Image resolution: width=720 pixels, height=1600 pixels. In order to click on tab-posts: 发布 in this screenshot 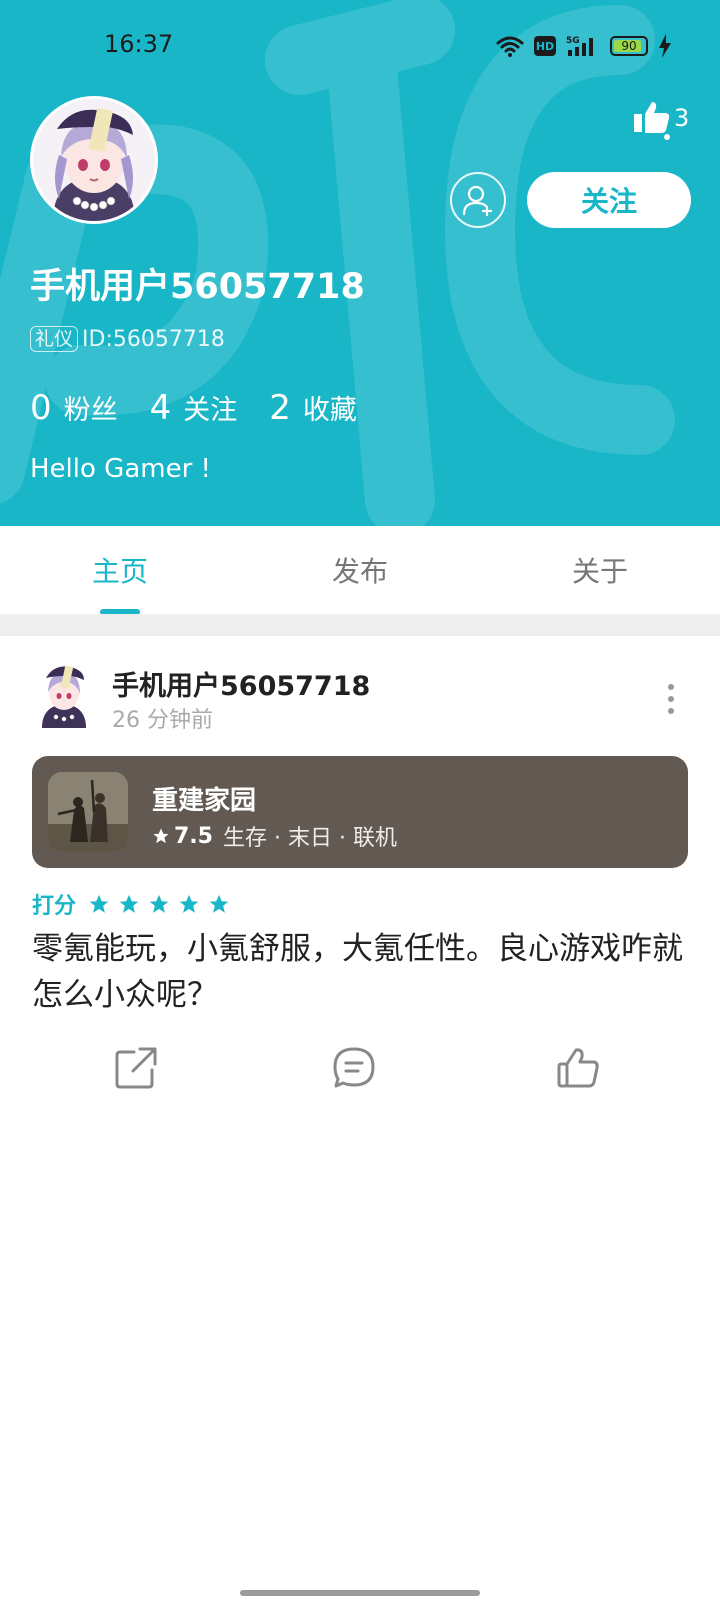, I will do `click(360, 570)`.